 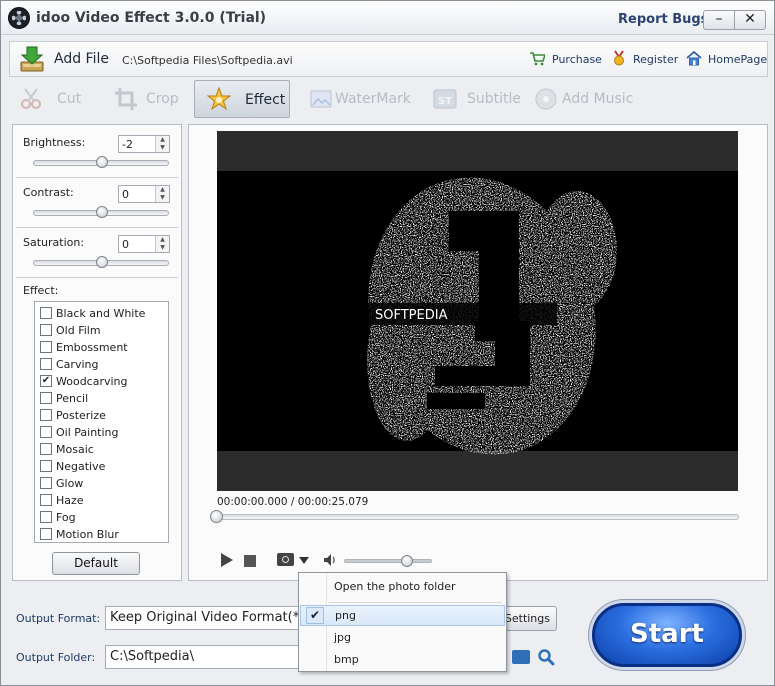 I want to click on effect-checkbox: ✔, so click(x=46, y=381).